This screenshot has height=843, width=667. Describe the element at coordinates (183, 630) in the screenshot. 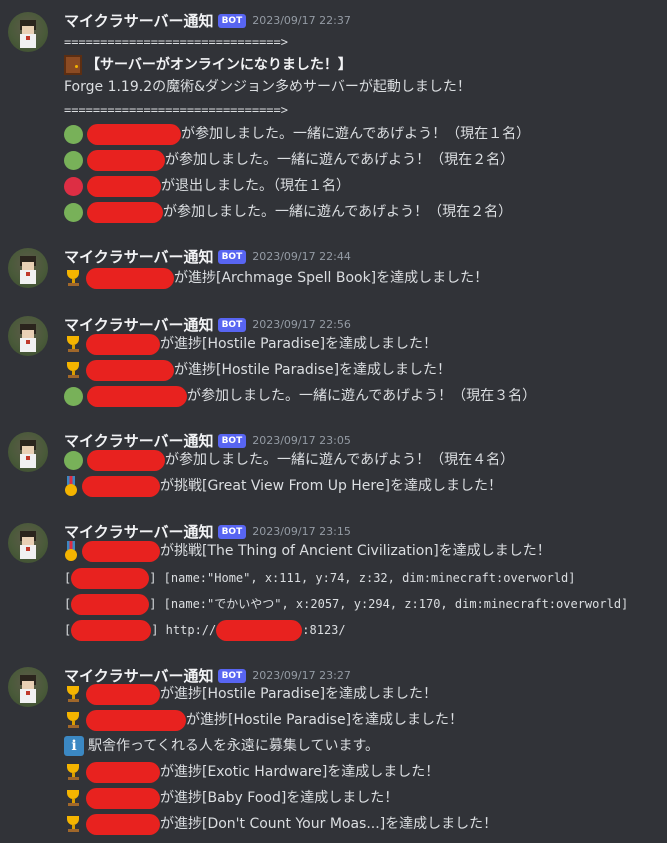

I see `link-text: ] http://` at that location.